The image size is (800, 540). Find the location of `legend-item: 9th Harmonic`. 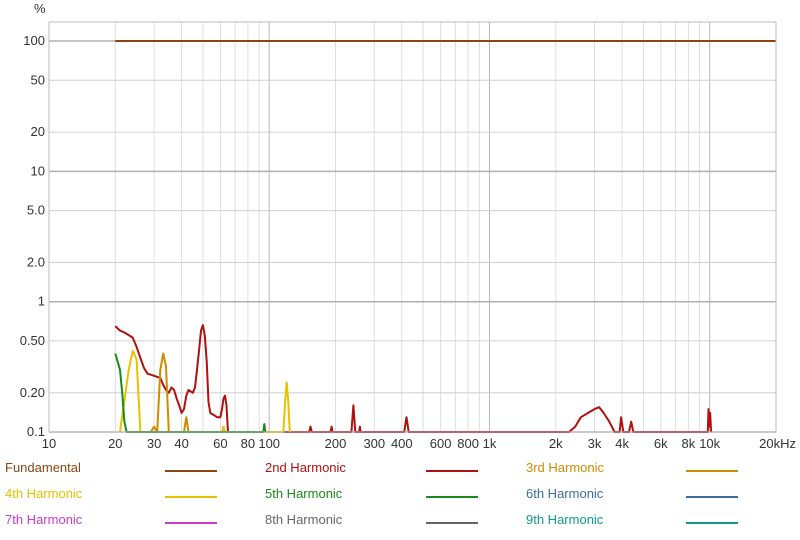

legend-item: 9th Harmonic is located at coordinates (633, 522).